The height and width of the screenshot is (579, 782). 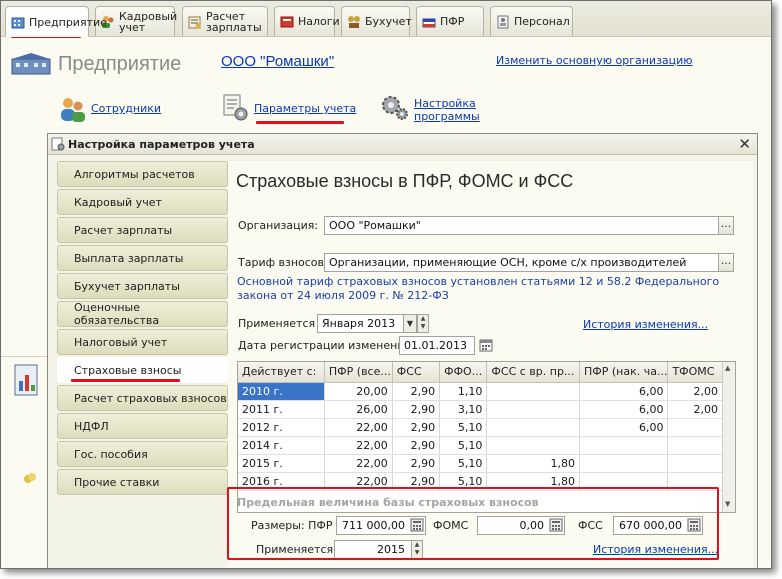 I want to click on table-cell: 2016 г., so click(x=281, y=481).